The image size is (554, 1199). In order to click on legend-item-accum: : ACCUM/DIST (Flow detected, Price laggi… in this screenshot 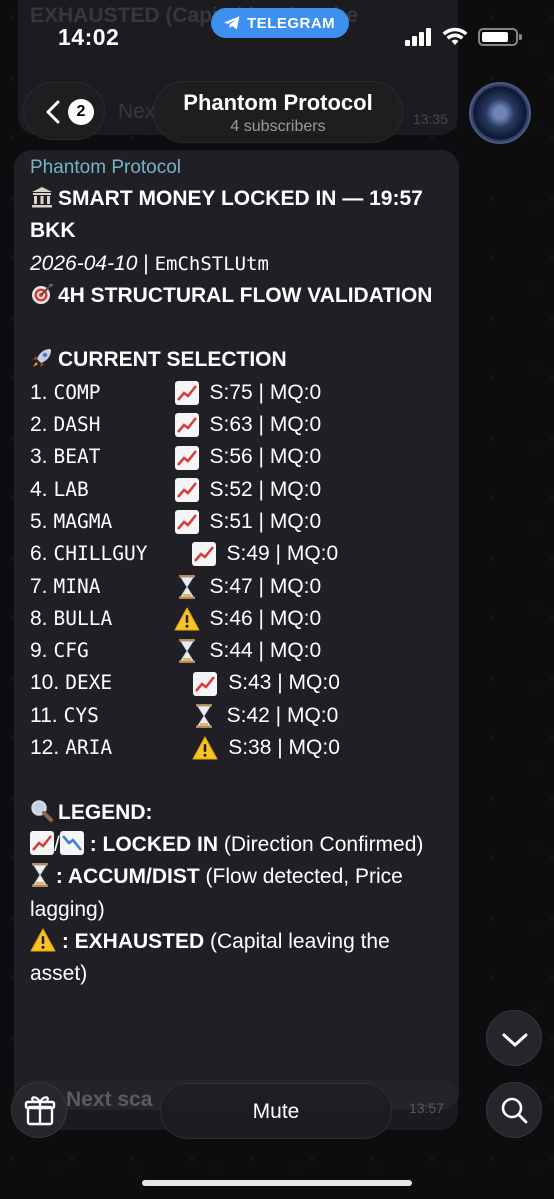, I will do `click(240, 893)`.